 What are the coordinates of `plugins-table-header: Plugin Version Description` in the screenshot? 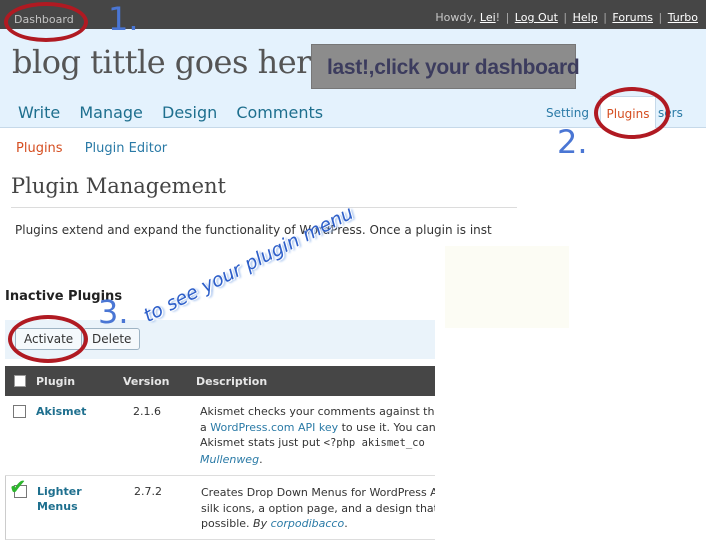 It's located at (220, 381).